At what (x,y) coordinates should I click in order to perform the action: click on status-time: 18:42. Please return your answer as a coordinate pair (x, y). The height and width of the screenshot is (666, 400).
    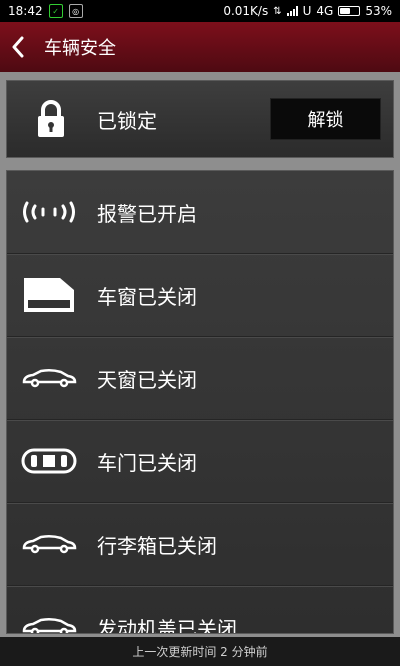
    Looking at the image, I should click on (25, 11).